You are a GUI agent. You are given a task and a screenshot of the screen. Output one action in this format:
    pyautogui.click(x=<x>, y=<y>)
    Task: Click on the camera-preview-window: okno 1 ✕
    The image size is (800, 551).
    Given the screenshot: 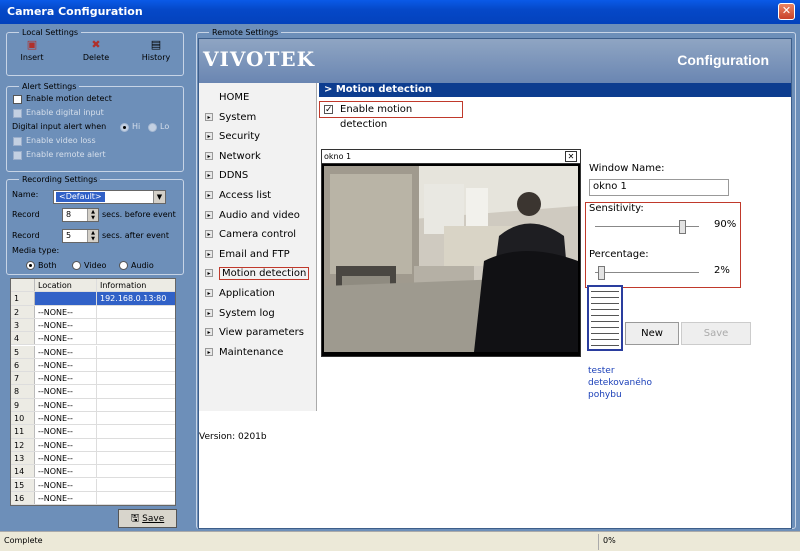 What is the action you would take?
    pyautogui.click(x=451, y=253)
    